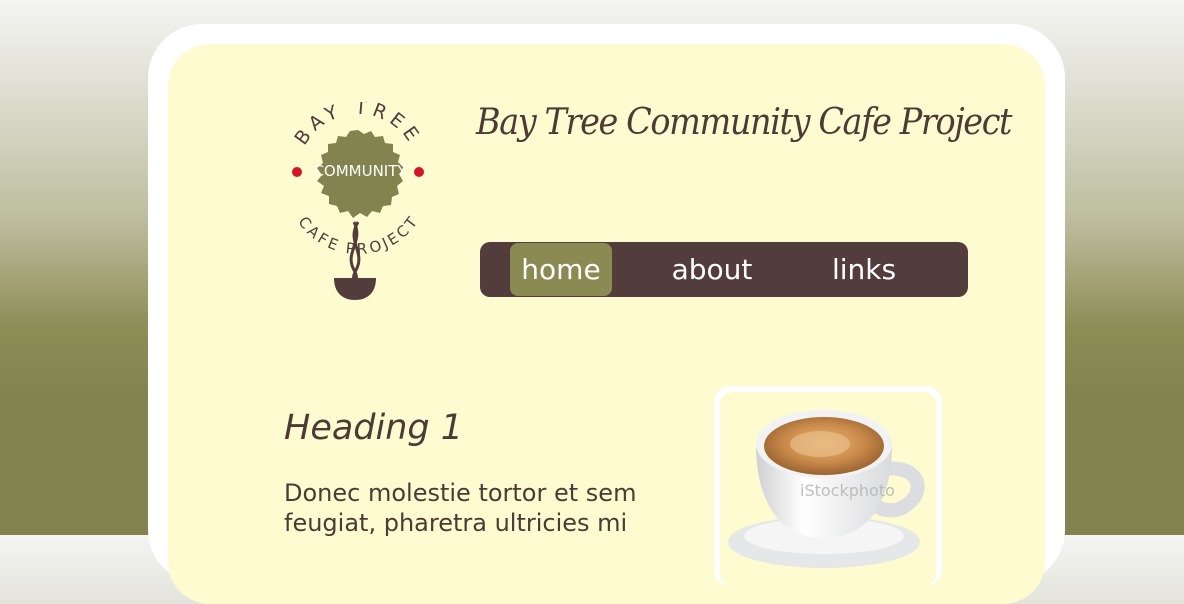  I want to click on tree-logo-icon: BAY TREE CAFE PROJECT COMMUNITY, so click(357, 198).